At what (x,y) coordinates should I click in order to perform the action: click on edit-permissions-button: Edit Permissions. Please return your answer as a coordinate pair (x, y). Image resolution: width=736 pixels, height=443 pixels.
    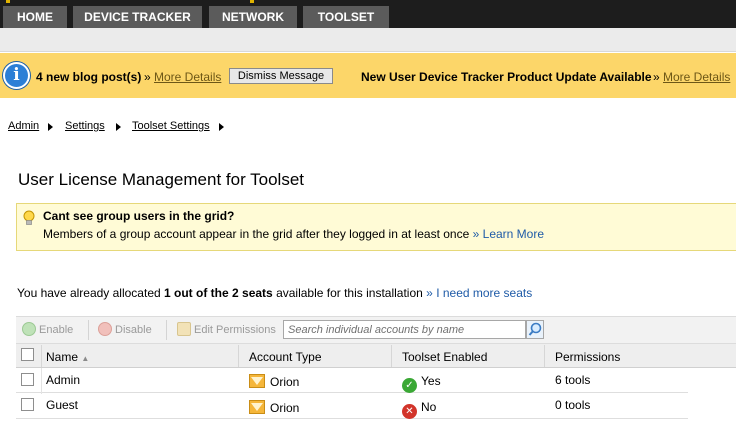
    Looking at the image, I should click on (226, 330).